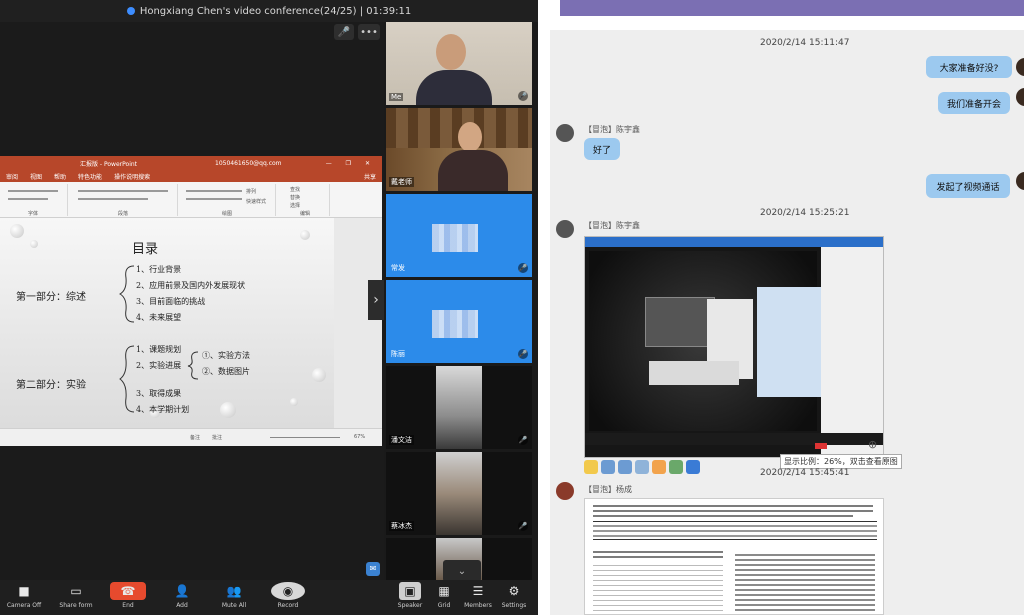 Image resolution: width=1024 pixels, height=615 pixels. What do you see at coordinates (459, 235) in the screenshot?
I see `participant-tile: 常发 🎤` at bounding box center [459, 235].